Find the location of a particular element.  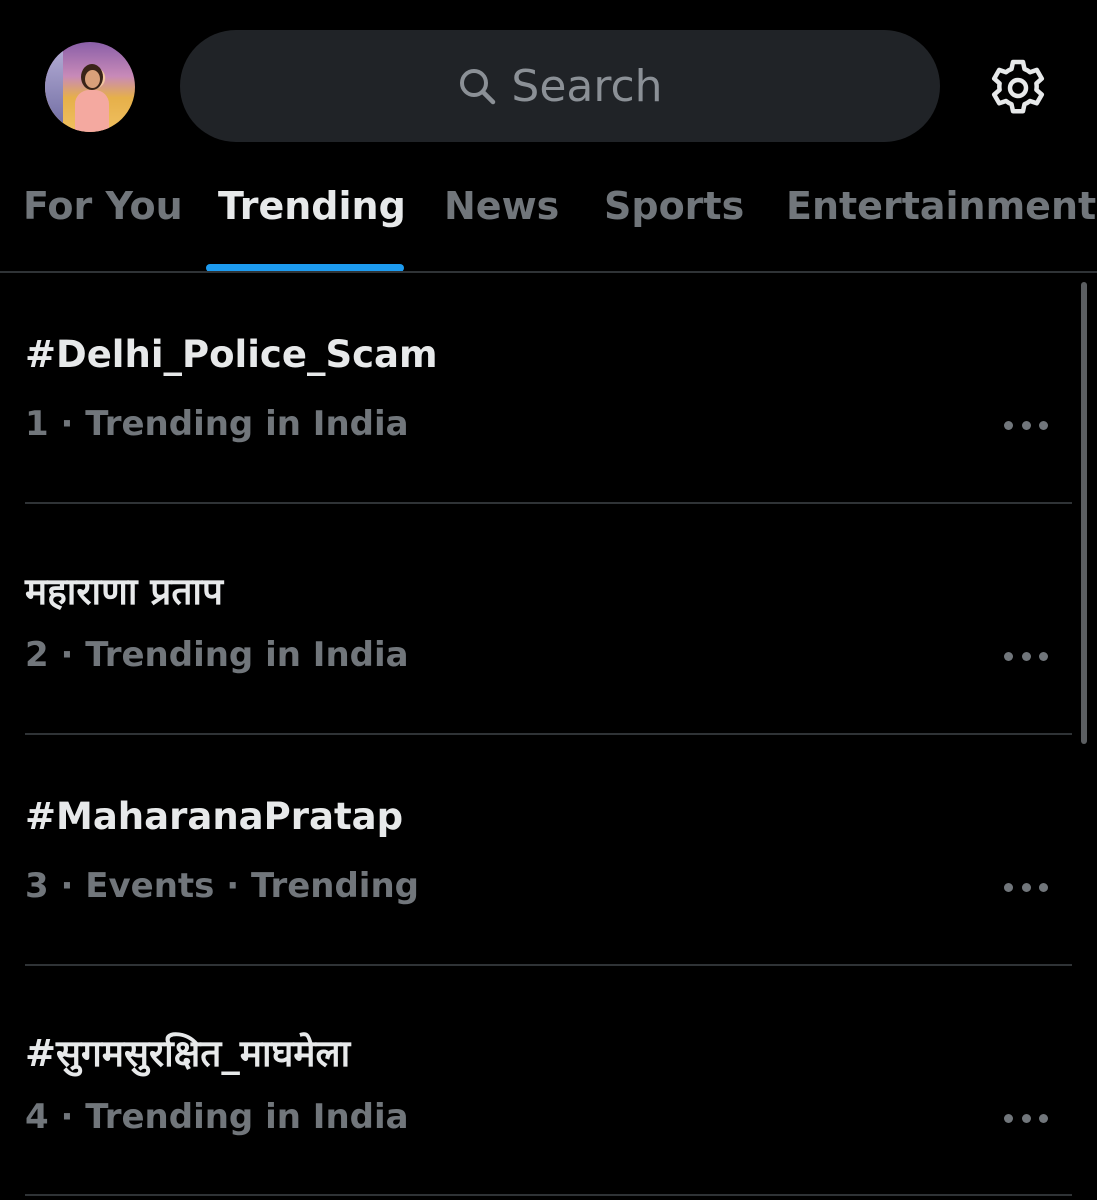

scrollbar is located at coordinates (1084, 513).